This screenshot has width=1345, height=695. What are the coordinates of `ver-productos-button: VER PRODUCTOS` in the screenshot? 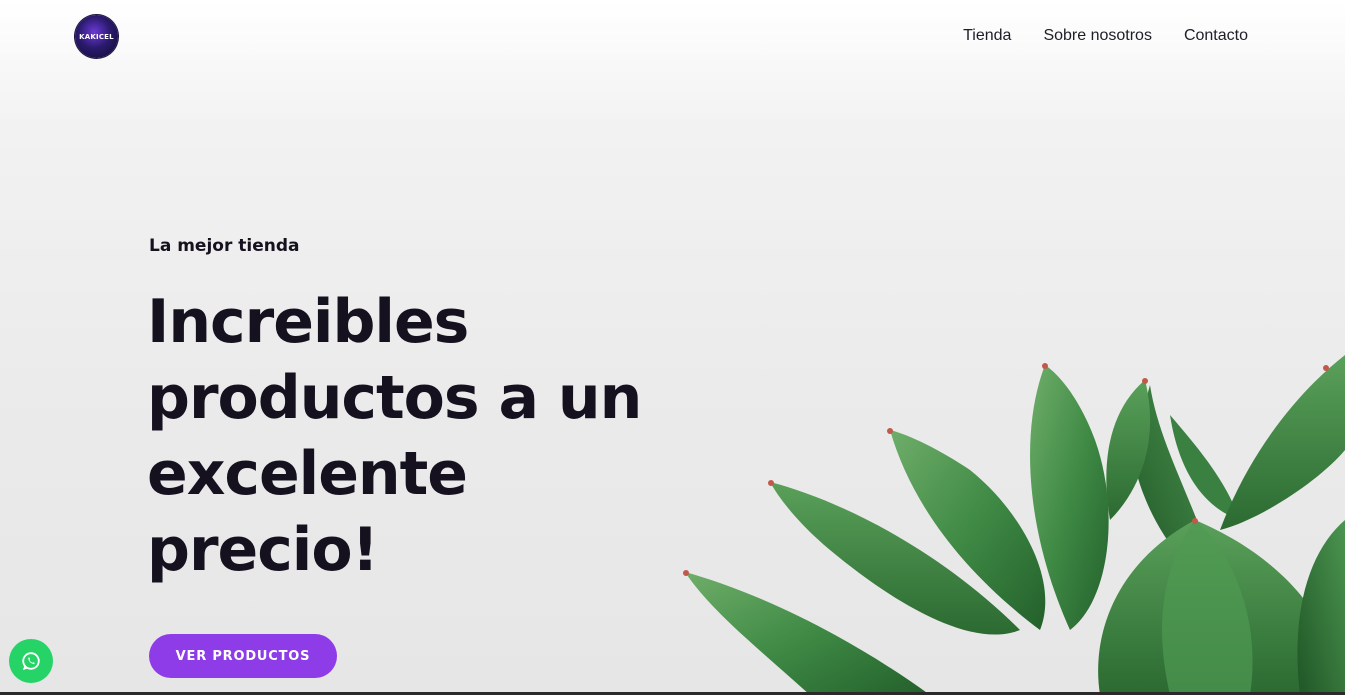 It's located at (243, 656).